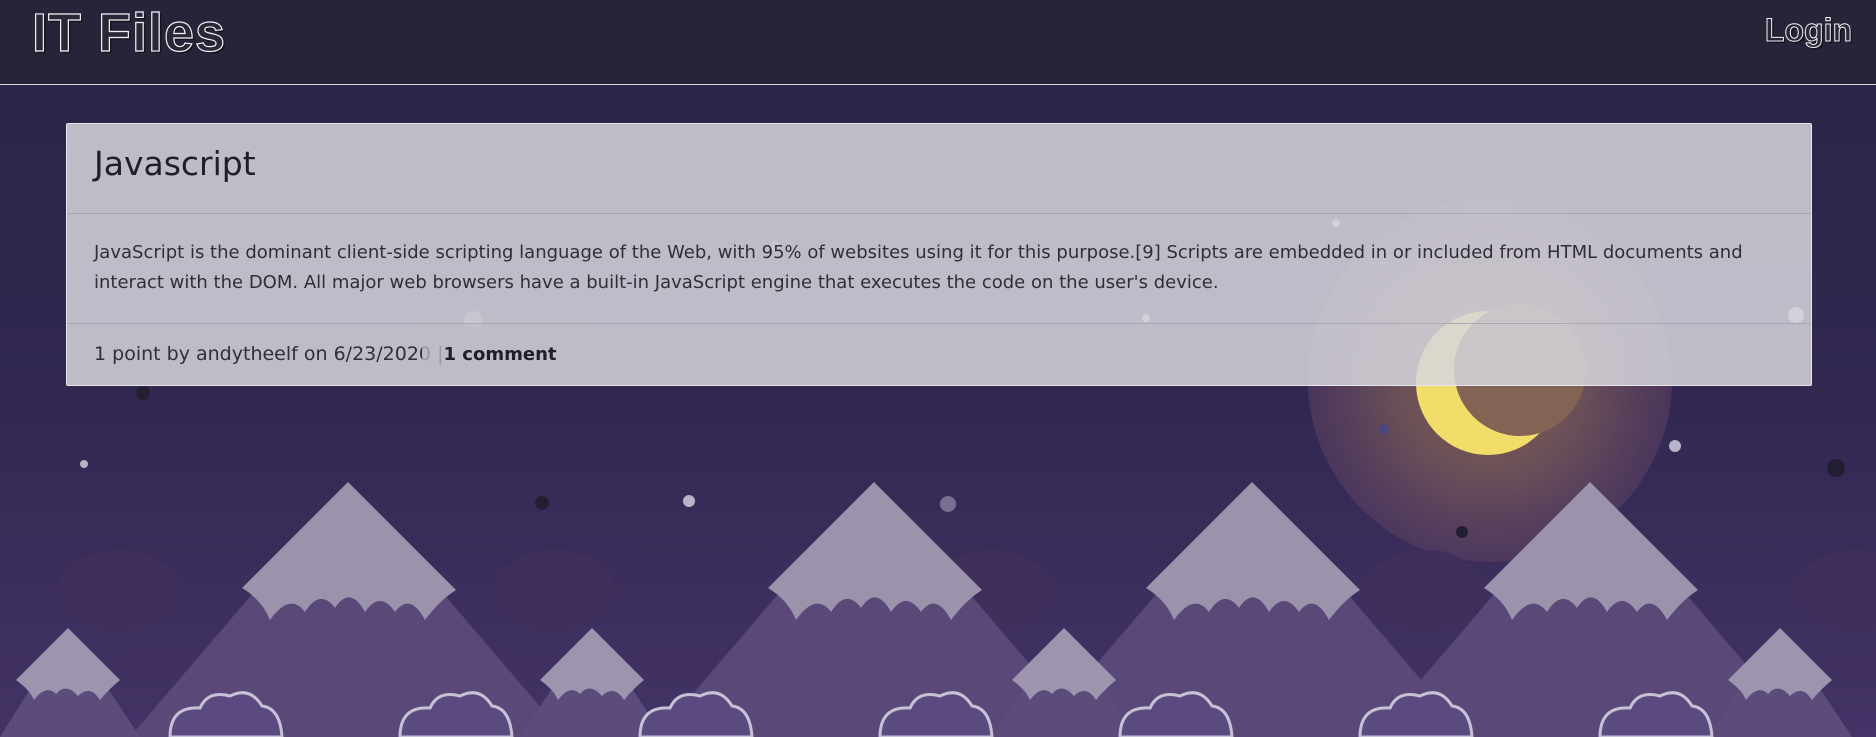 The width and height of the screenshot is (1876, 737). I want to click on on-label: on, so click(315, 354).